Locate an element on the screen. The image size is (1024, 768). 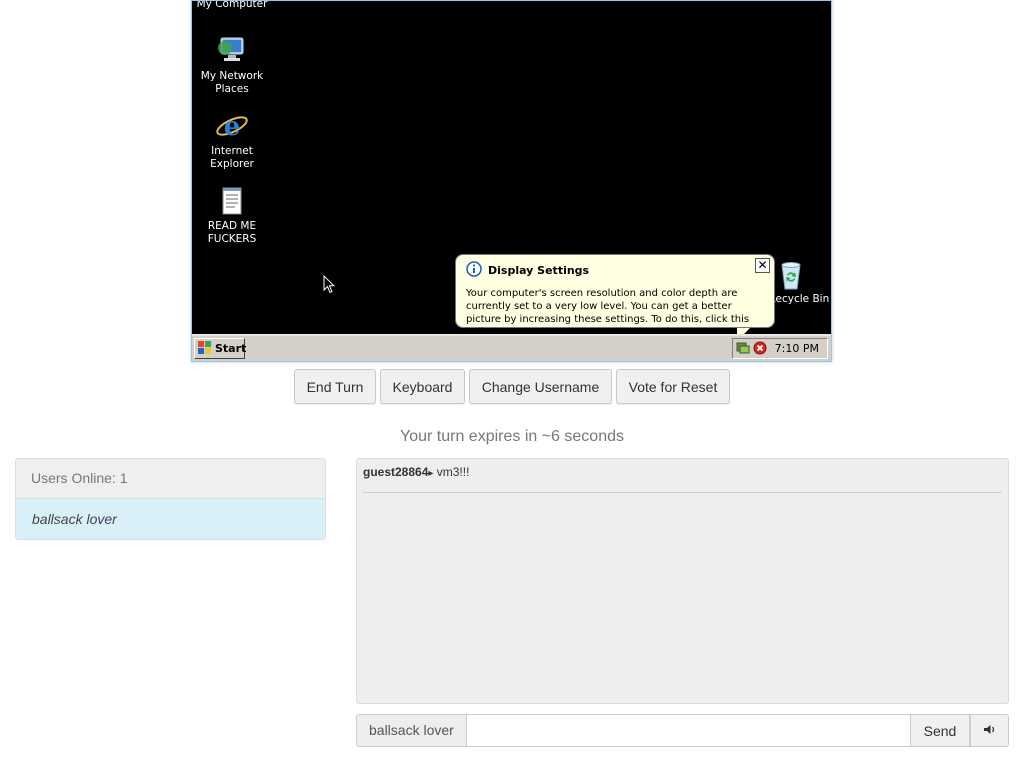
desktop-icon-label: My Computer is located at coordinates (232, 5).